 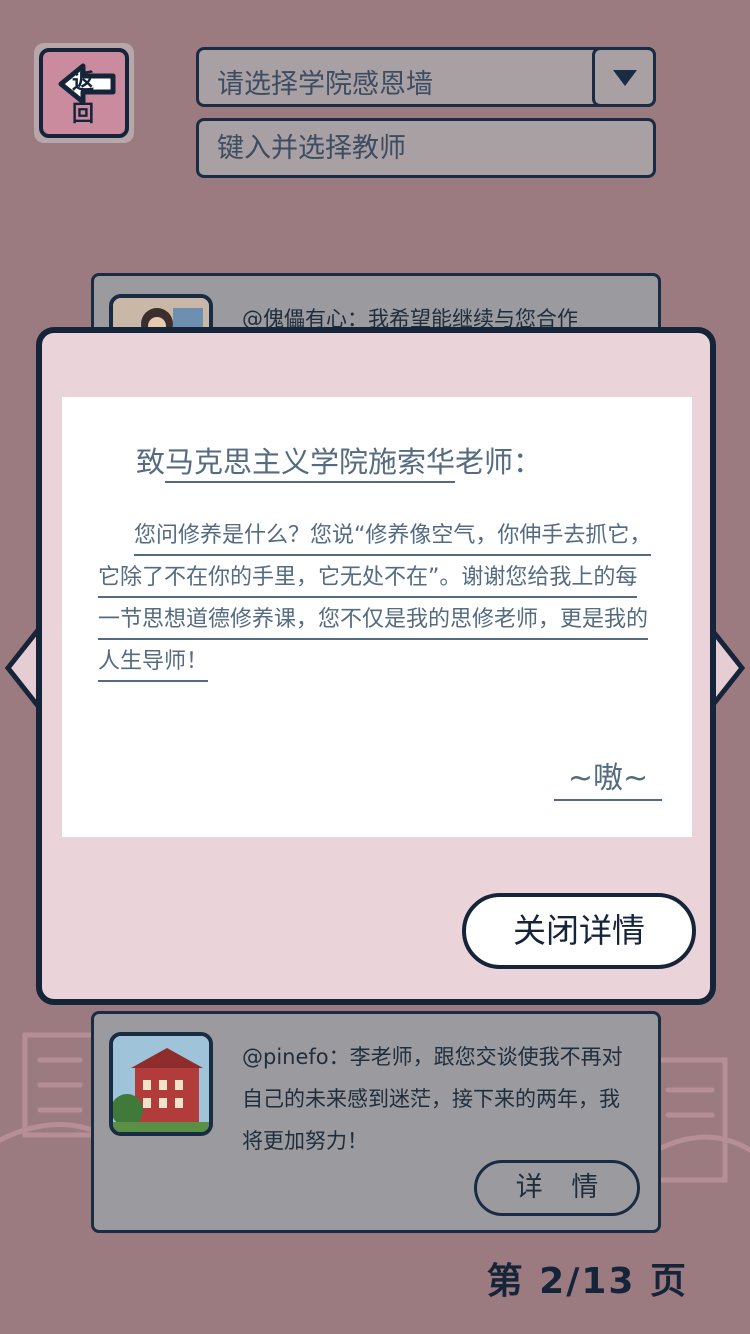 What do you see at coordinates (499, 462) in the screenshot?
I see `greeting-suffix: 老师：` at bounding box center [499, 462].